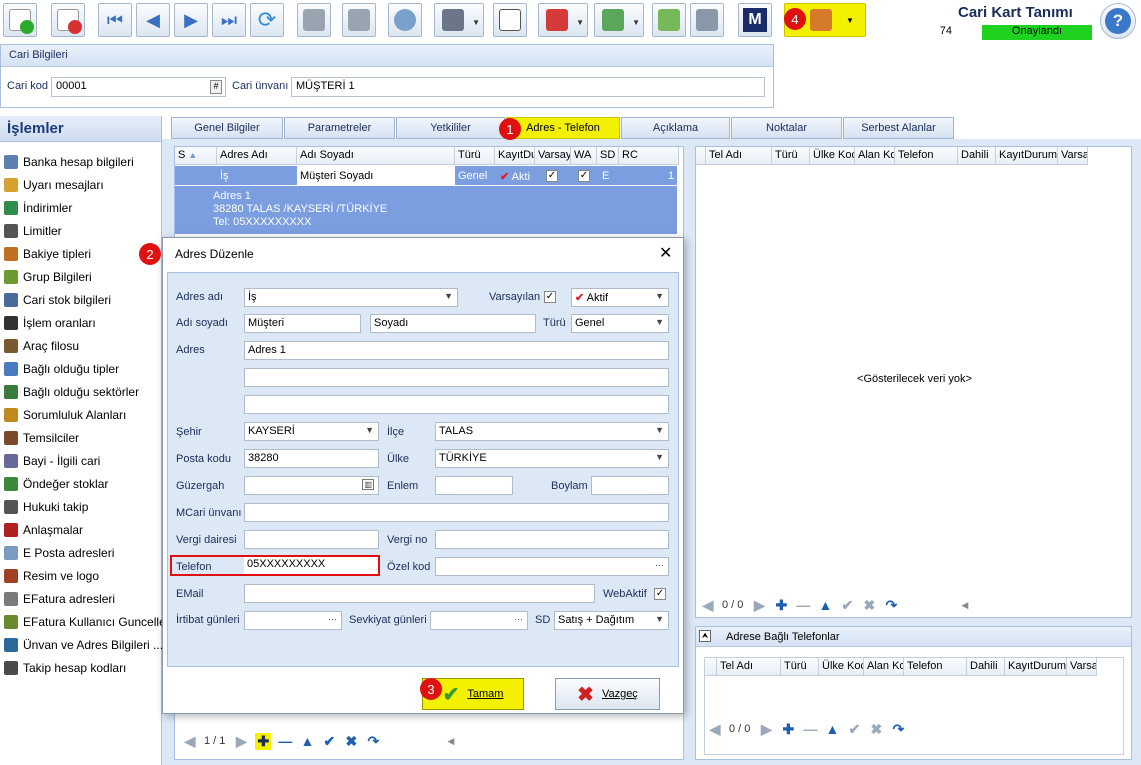 The height and width of the screenshot is (765, 1141). Describe the element at coordinates (65, 668) in the screenshot. I see `sidebar-item-takip-hesap-kodlar: Takip hesap kodları` at that location.